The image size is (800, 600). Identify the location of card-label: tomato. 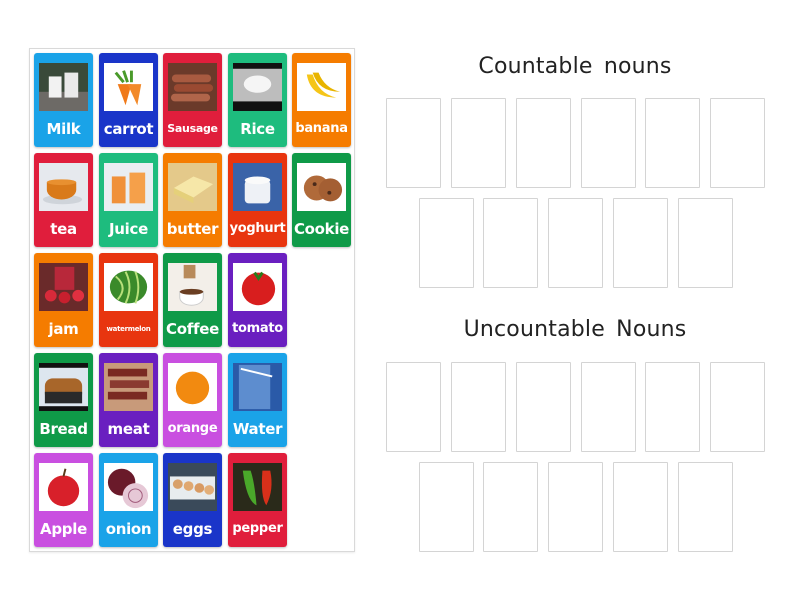
(257, 328).